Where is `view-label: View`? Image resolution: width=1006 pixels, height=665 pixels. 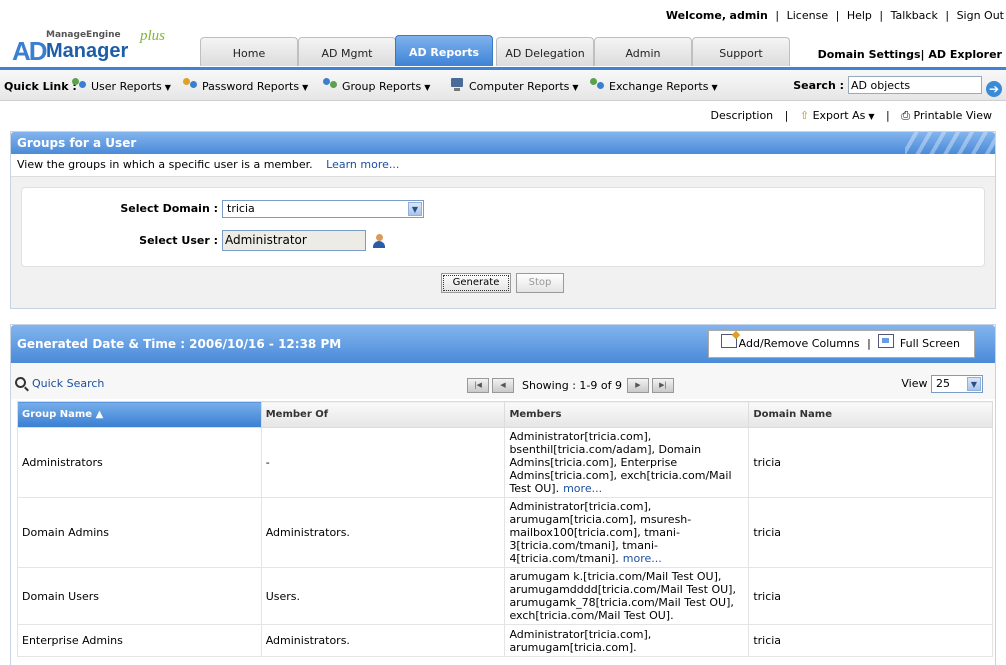
view-label: View is located at coordinates (914, 383).